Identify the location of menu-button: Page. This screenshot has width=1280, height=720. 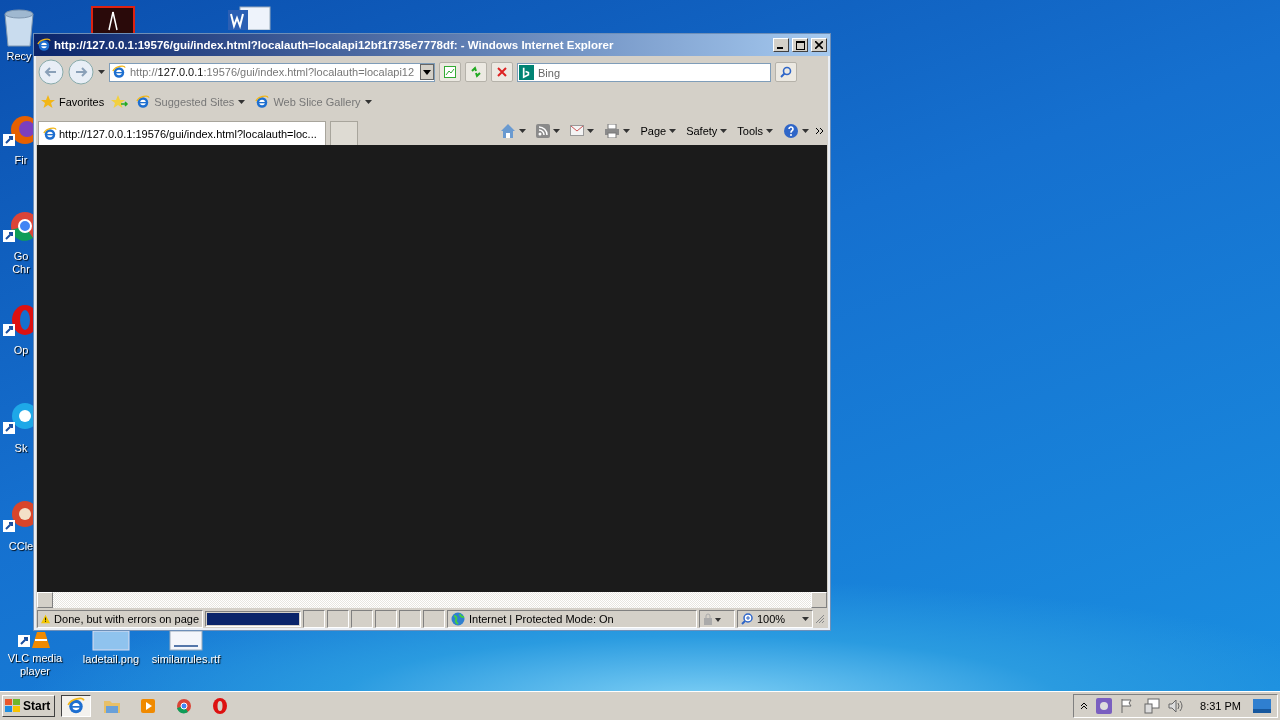
(658, 130).